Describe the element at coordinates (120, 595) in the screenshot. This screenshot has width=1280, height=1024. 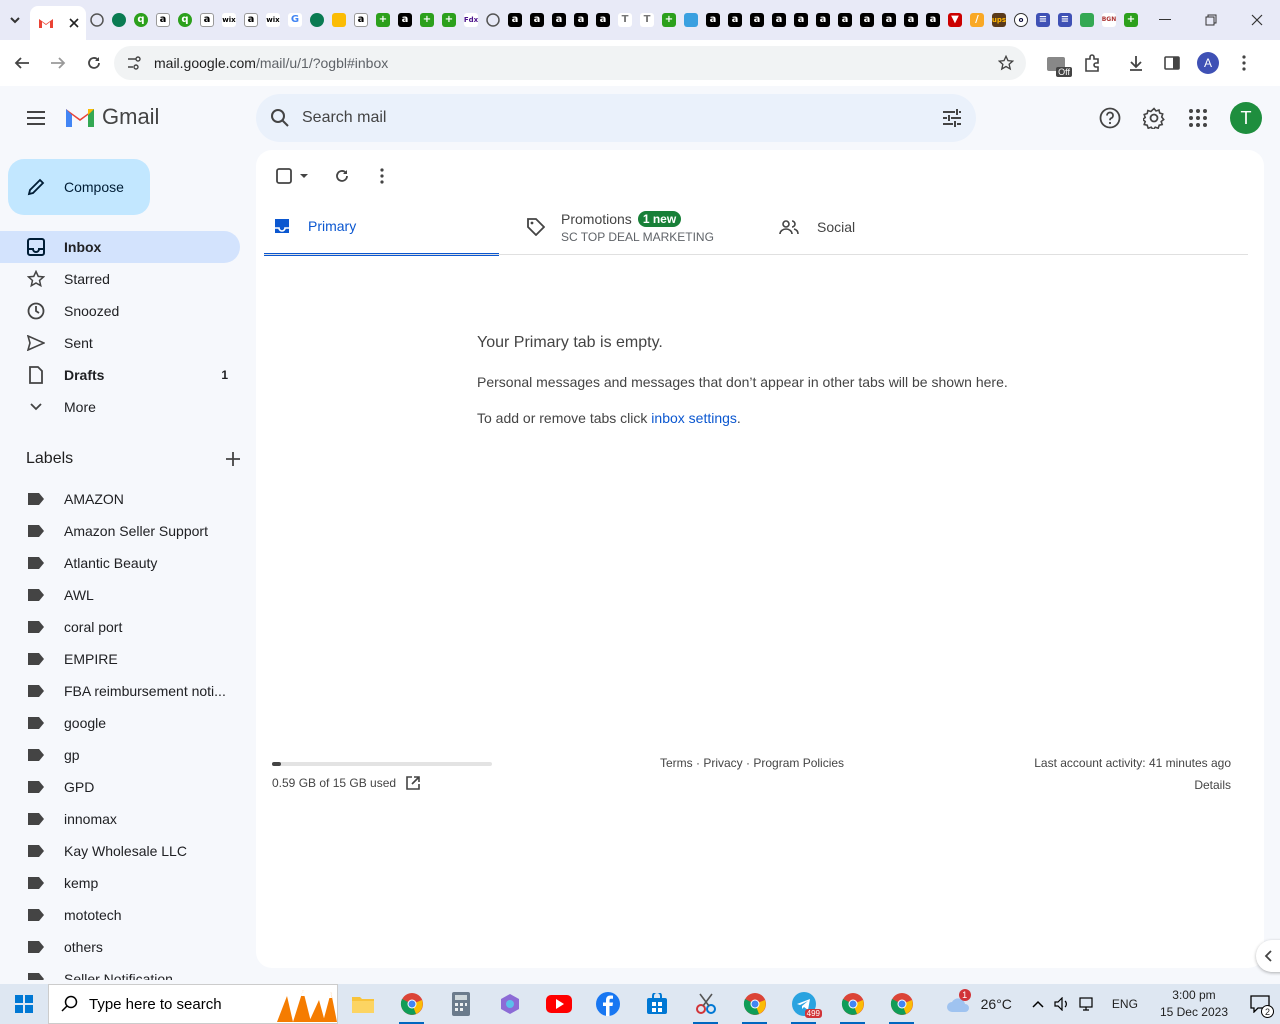
I see `label-item: AWL` at that location.